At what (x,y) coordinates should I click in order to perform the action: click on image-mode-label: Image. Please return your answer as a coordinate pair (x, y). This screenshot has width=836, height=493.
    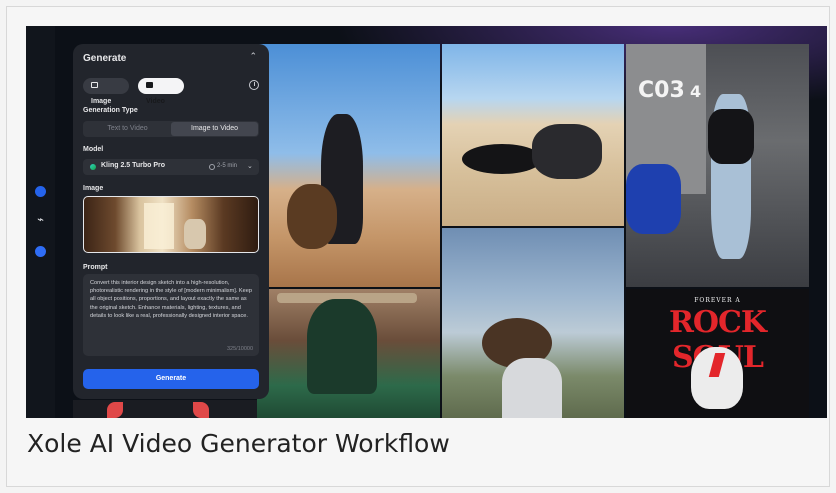
    Looking at the image, I should click on (101, 101).